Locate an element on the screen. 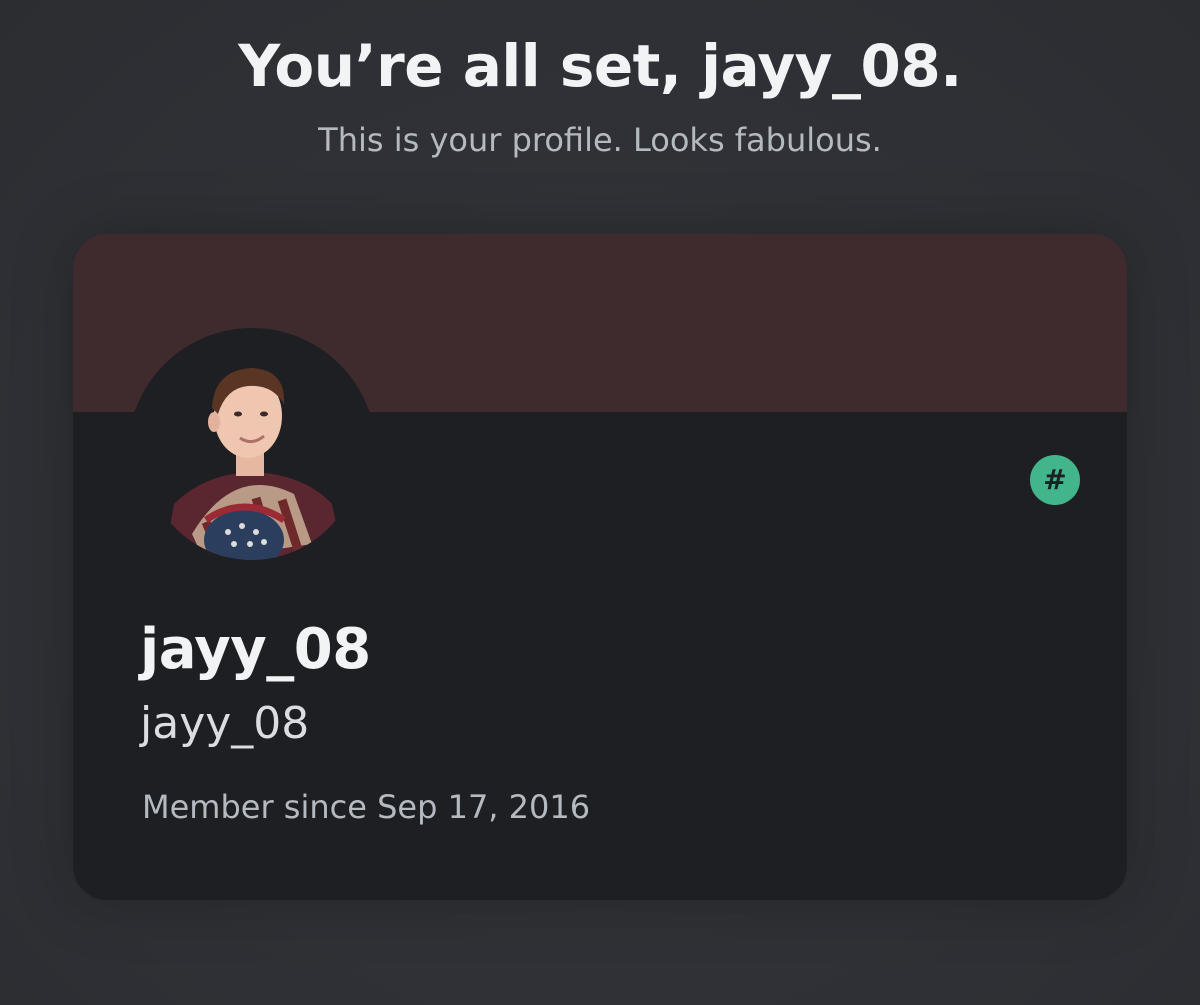 Image resolution: width=1200 pixels, height=1005 pixels. user-avatar-photo-icon is located at coordinates (252, 452).